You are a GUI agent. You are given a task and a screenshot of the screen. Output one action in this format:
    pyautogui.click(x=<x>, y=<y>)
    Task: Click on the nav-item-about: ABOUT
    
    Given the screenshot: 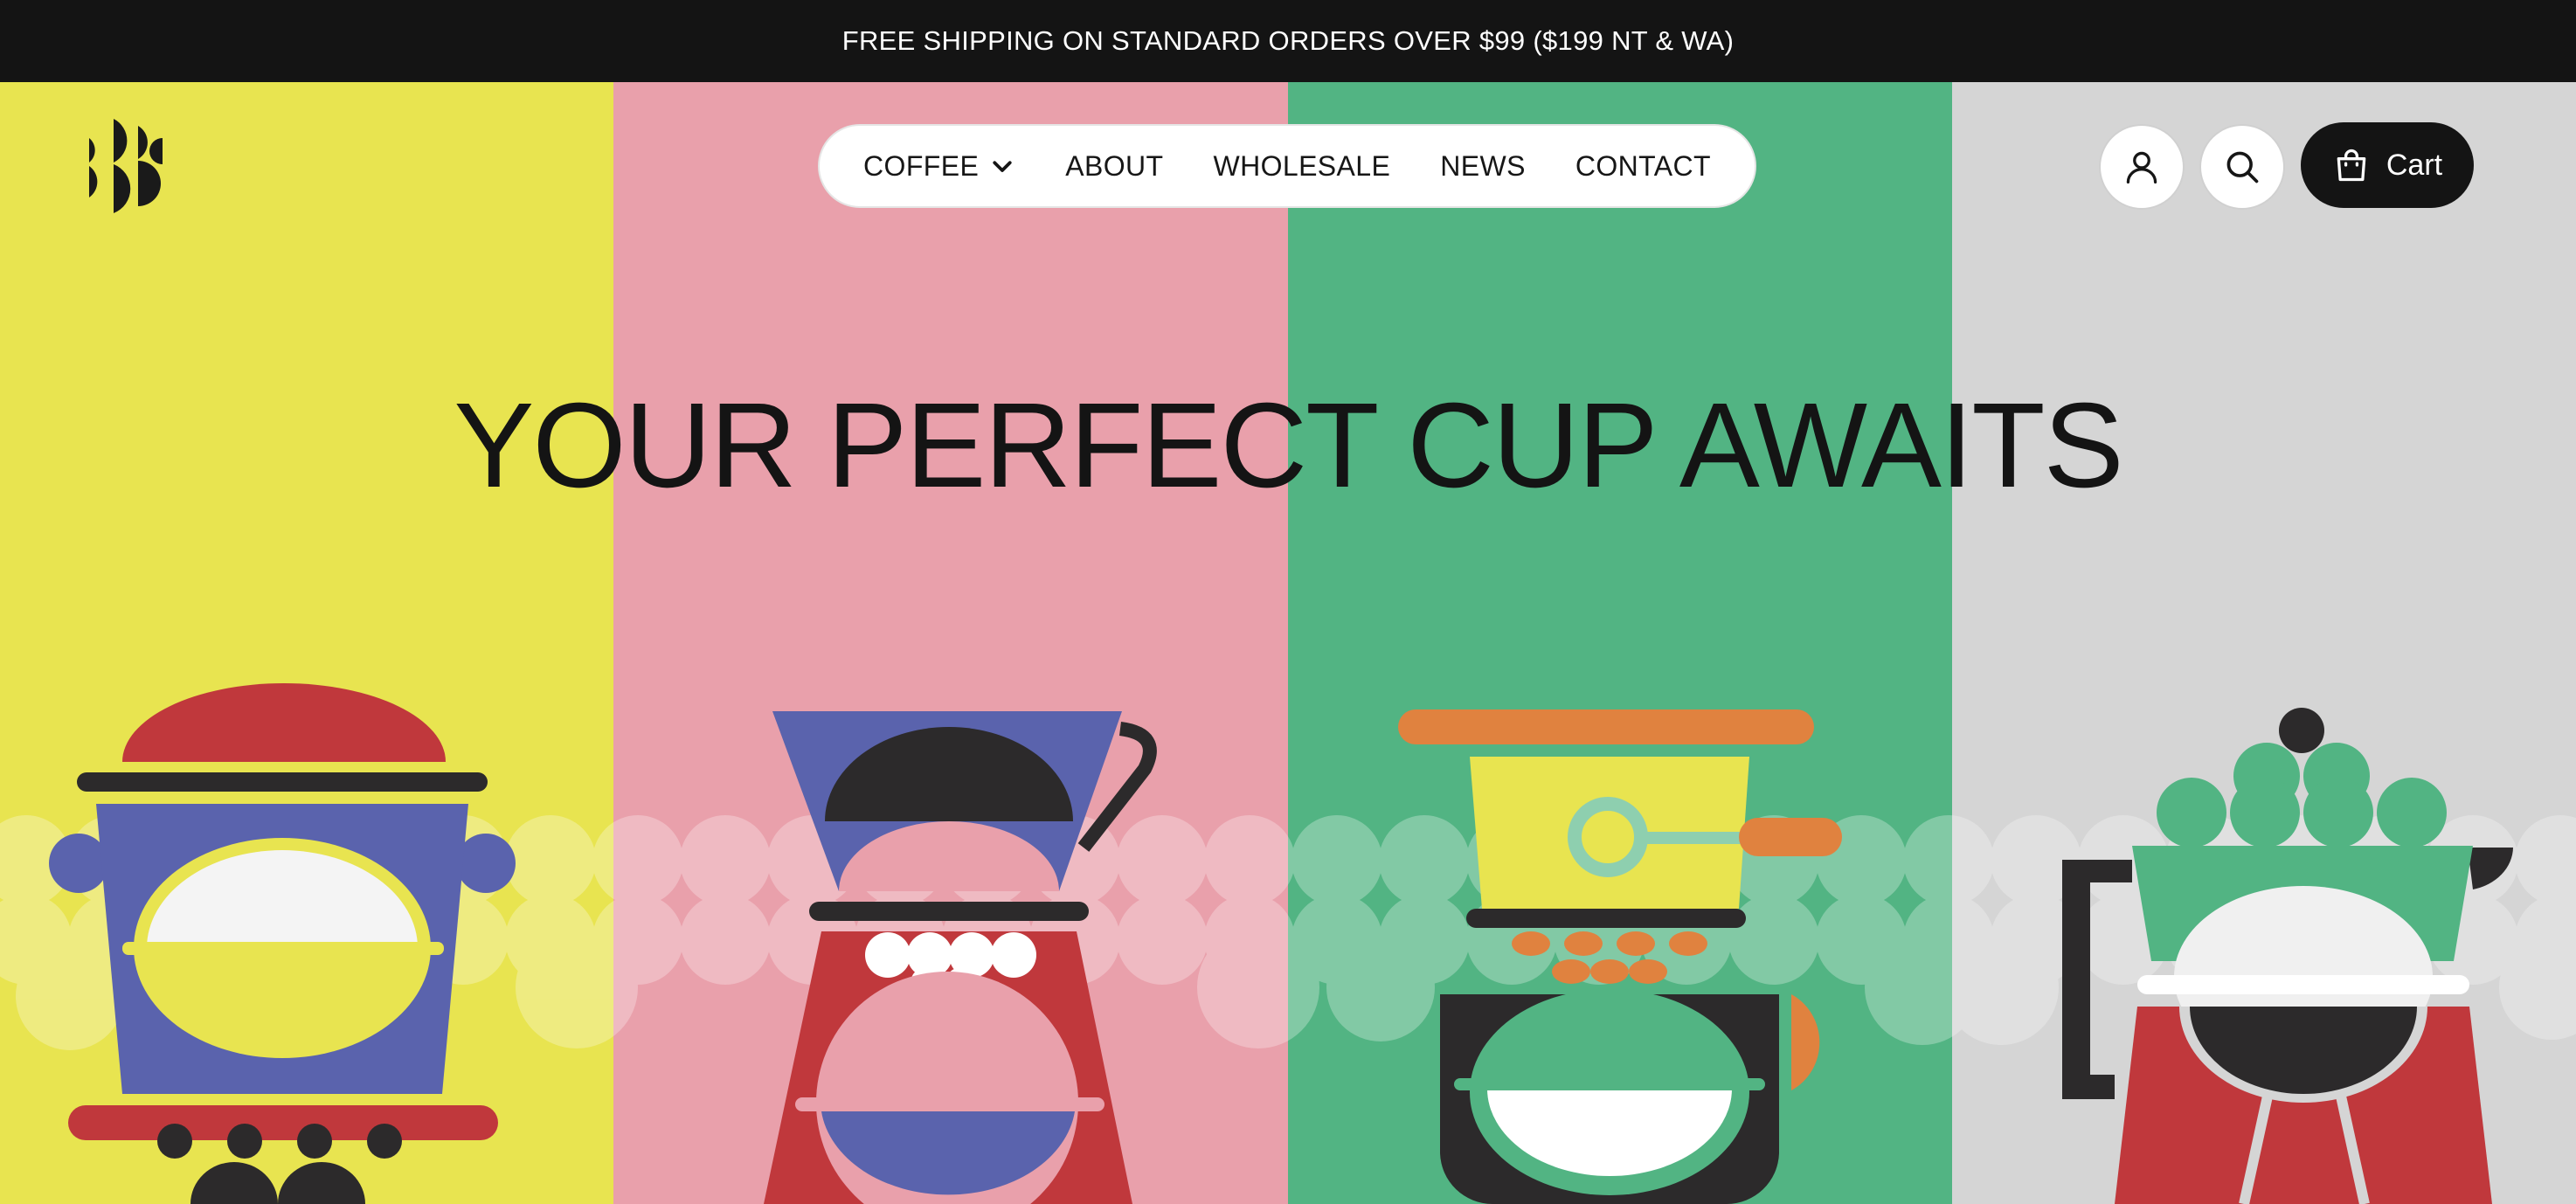 What is the action you would take?
    pyautogui.click(x=1114, y=166)
    